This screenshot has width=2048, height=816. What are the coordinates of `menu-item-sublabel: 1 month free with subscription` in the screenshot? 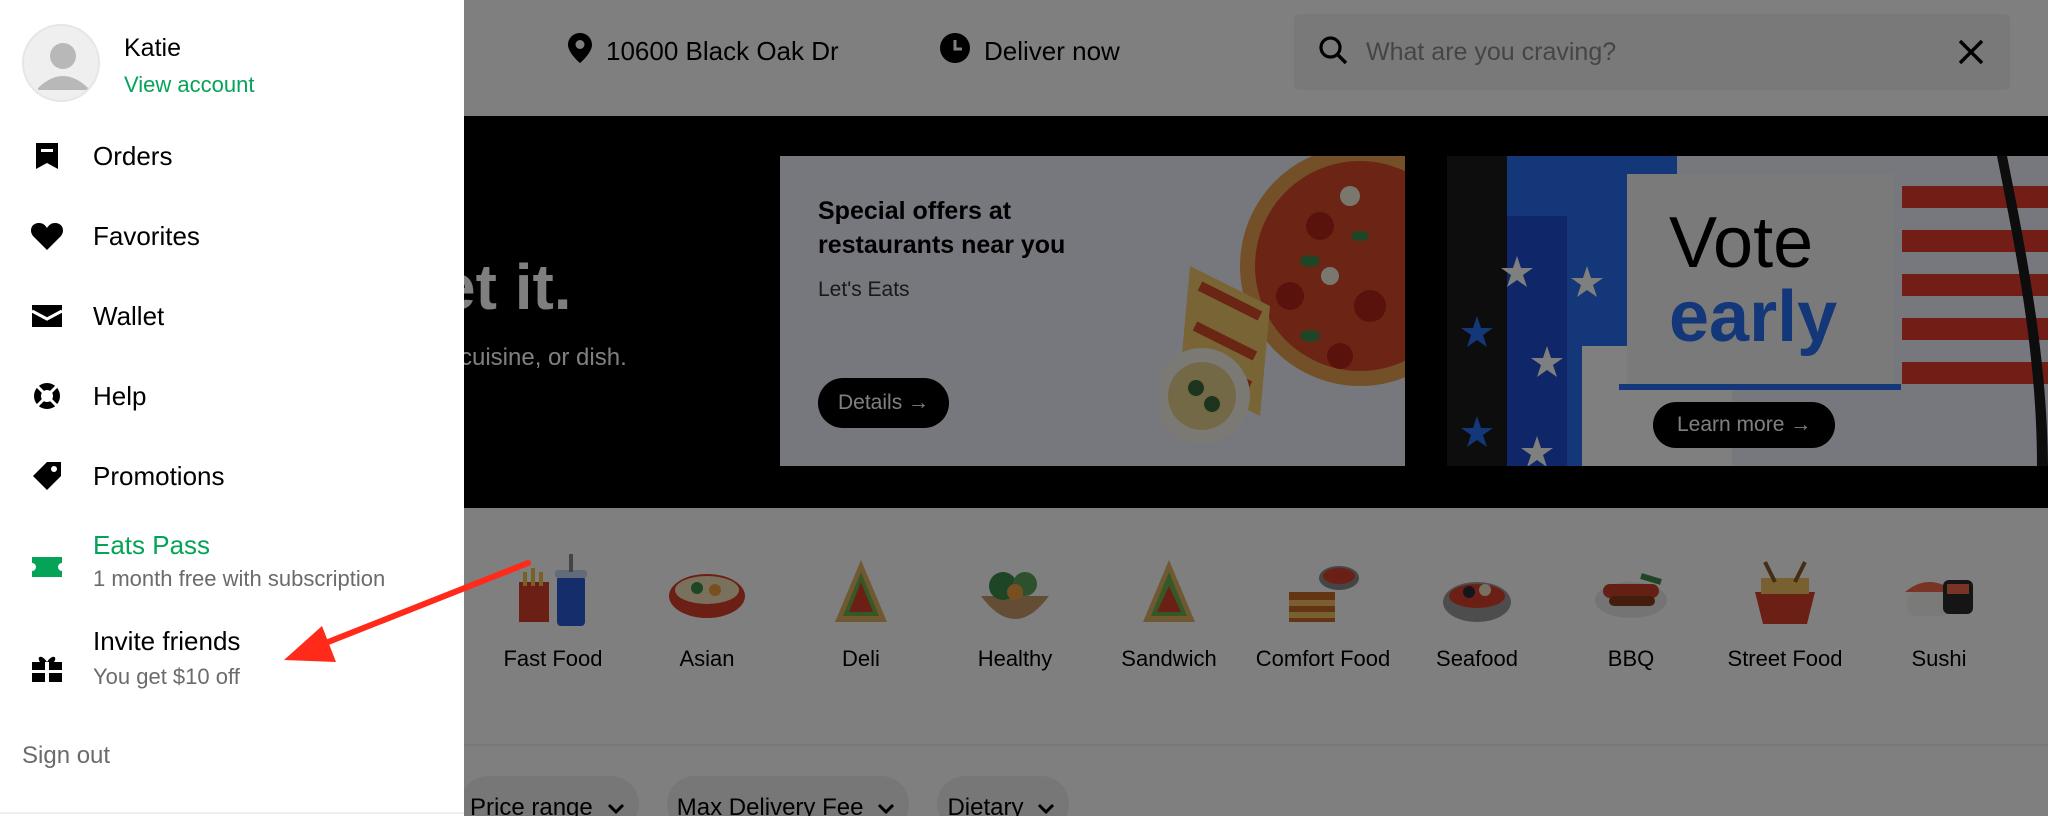 It's located at (239, 578).